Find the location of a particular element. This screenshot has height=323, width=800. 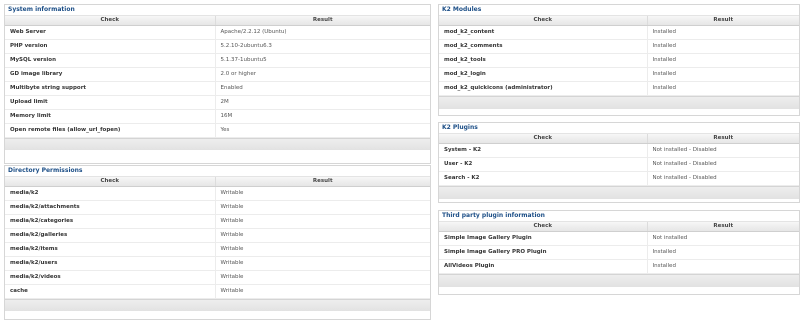

table-row: Web Server Apache/2.2.12 (Ubuntu) is located at coordinates (217, 32).